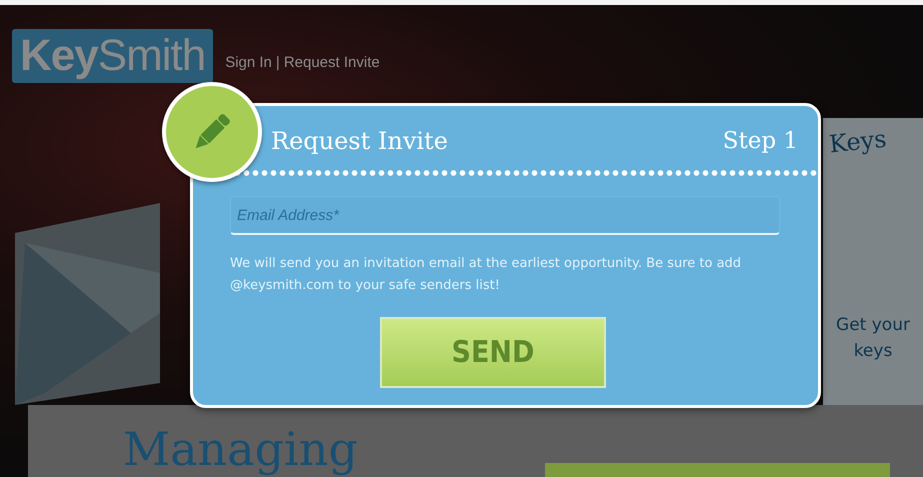  I want to click on dialog-title: Request Invite, so click(359, 141).